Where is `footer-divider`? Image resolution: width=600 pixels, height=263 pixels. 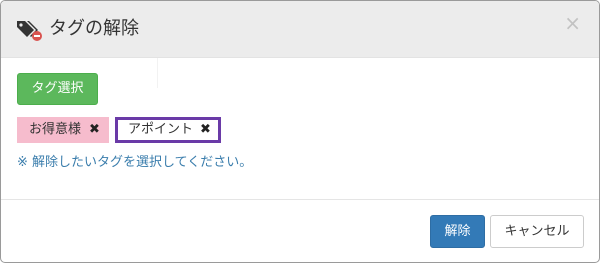
footer-divider is located at coordinates (300, 199).